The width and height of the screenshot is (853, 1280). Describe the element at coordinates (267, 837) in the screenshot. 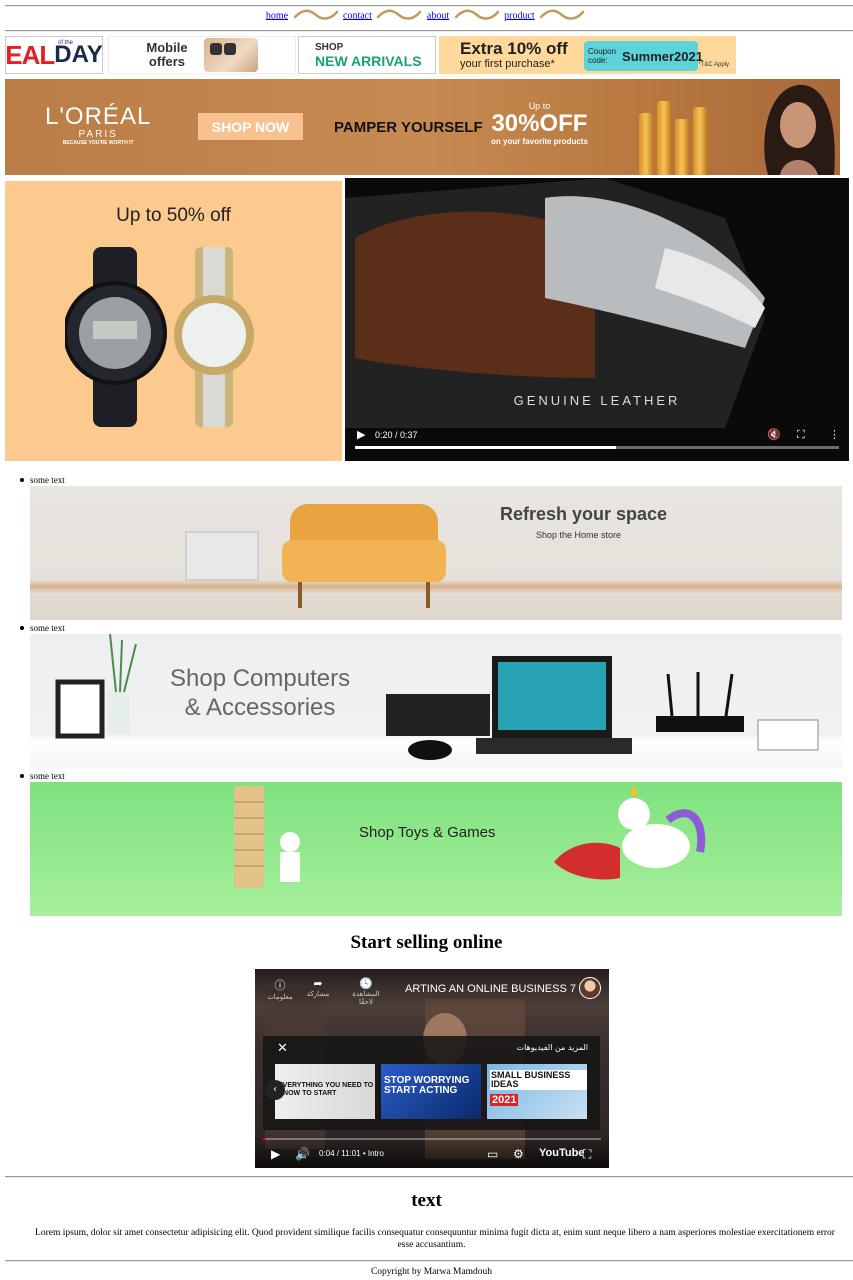

I see `jenga-tower-image` at that location.